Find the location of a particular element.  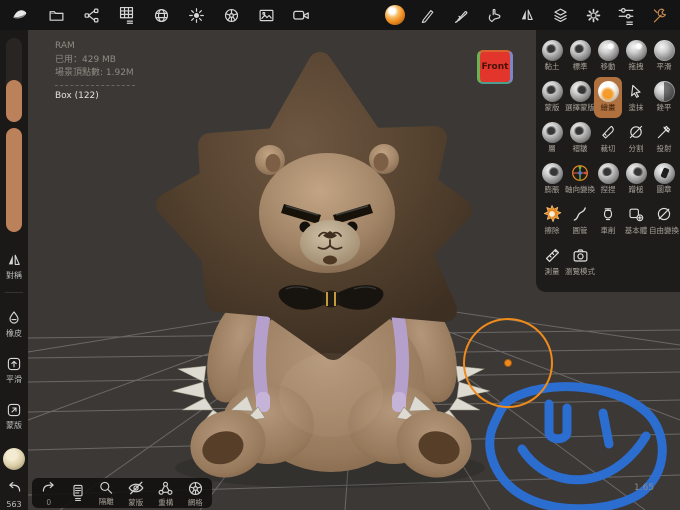

sliders-icon is located at coordinates (626, 15).